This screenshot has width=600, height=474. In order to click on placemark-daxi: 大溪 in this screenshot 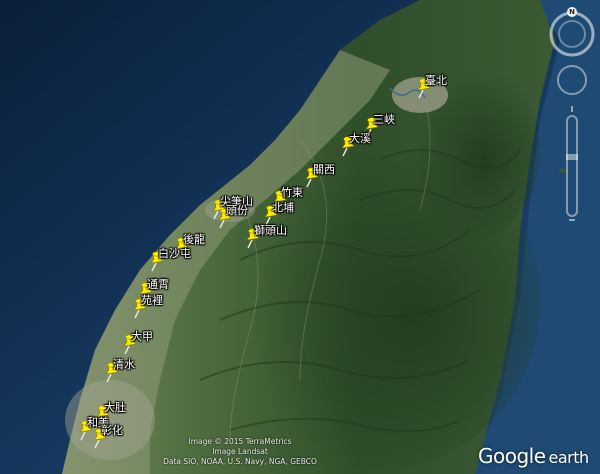, I will do `click(355, 145)`.